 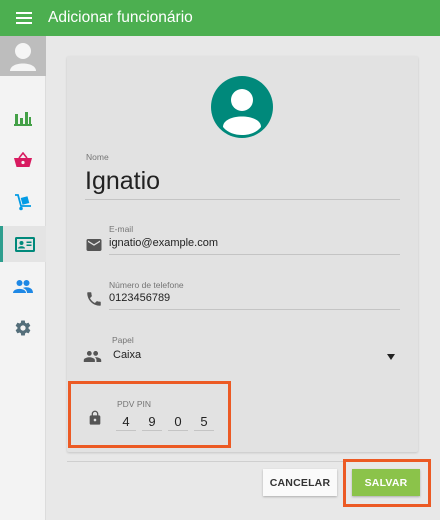 What do you see at coordinates (122, 181) in the screenshot?
I see `name-field: Ignatio` at bounding box center [122, 181].